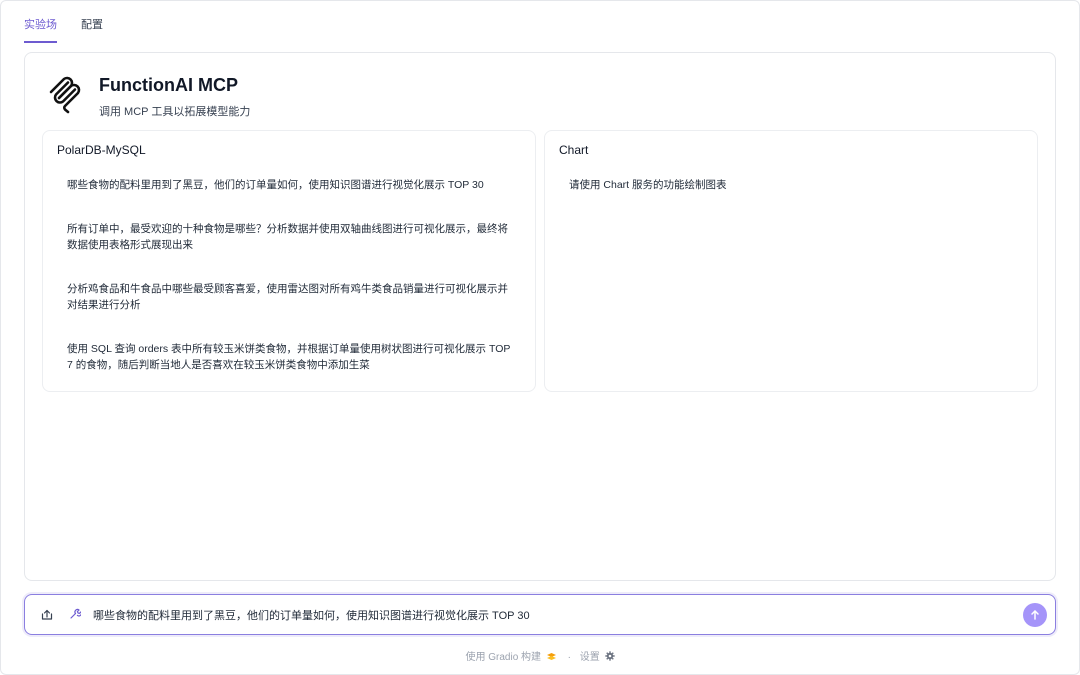  What do you see at coordinates (503, 657) in the screenshot?
I see `built-with-gradio-link: 使用 Gradio 构建` at bounding box center [503, 657].